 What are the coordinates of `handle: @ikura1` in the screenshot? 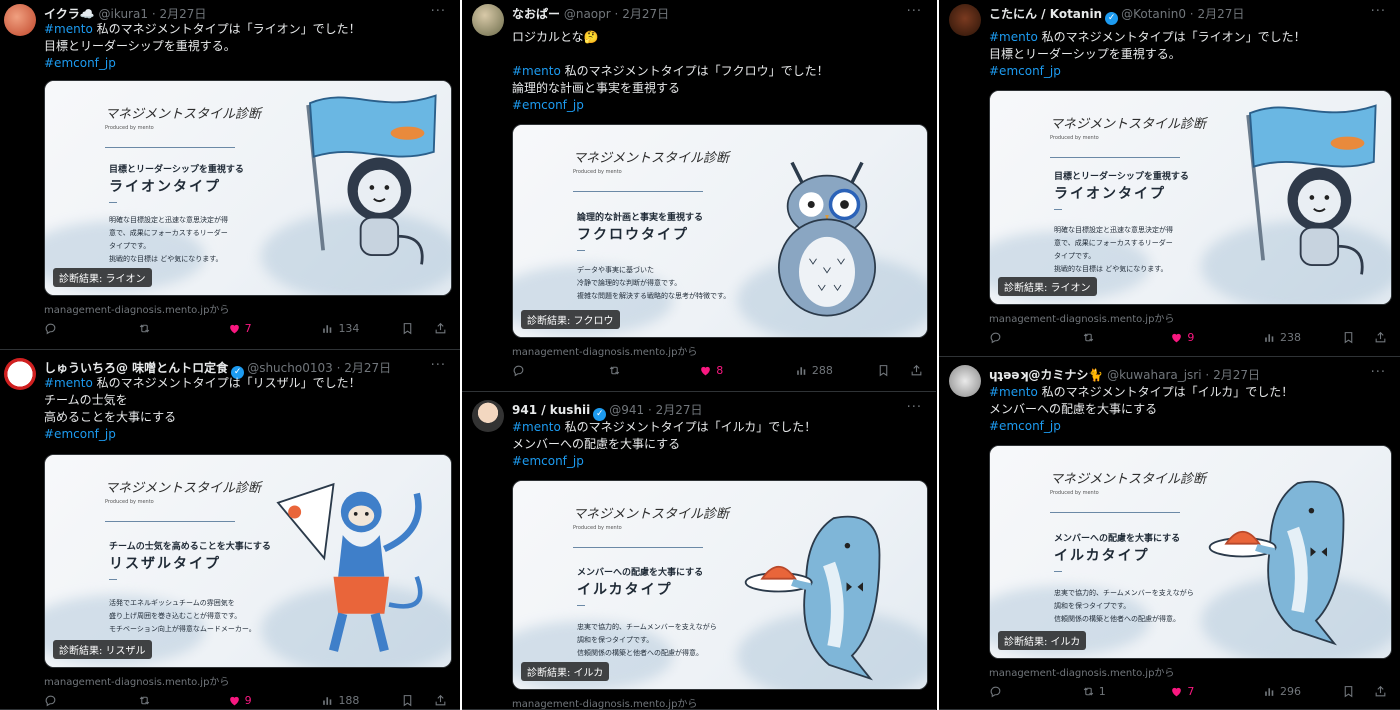 It's located at (123, 14).